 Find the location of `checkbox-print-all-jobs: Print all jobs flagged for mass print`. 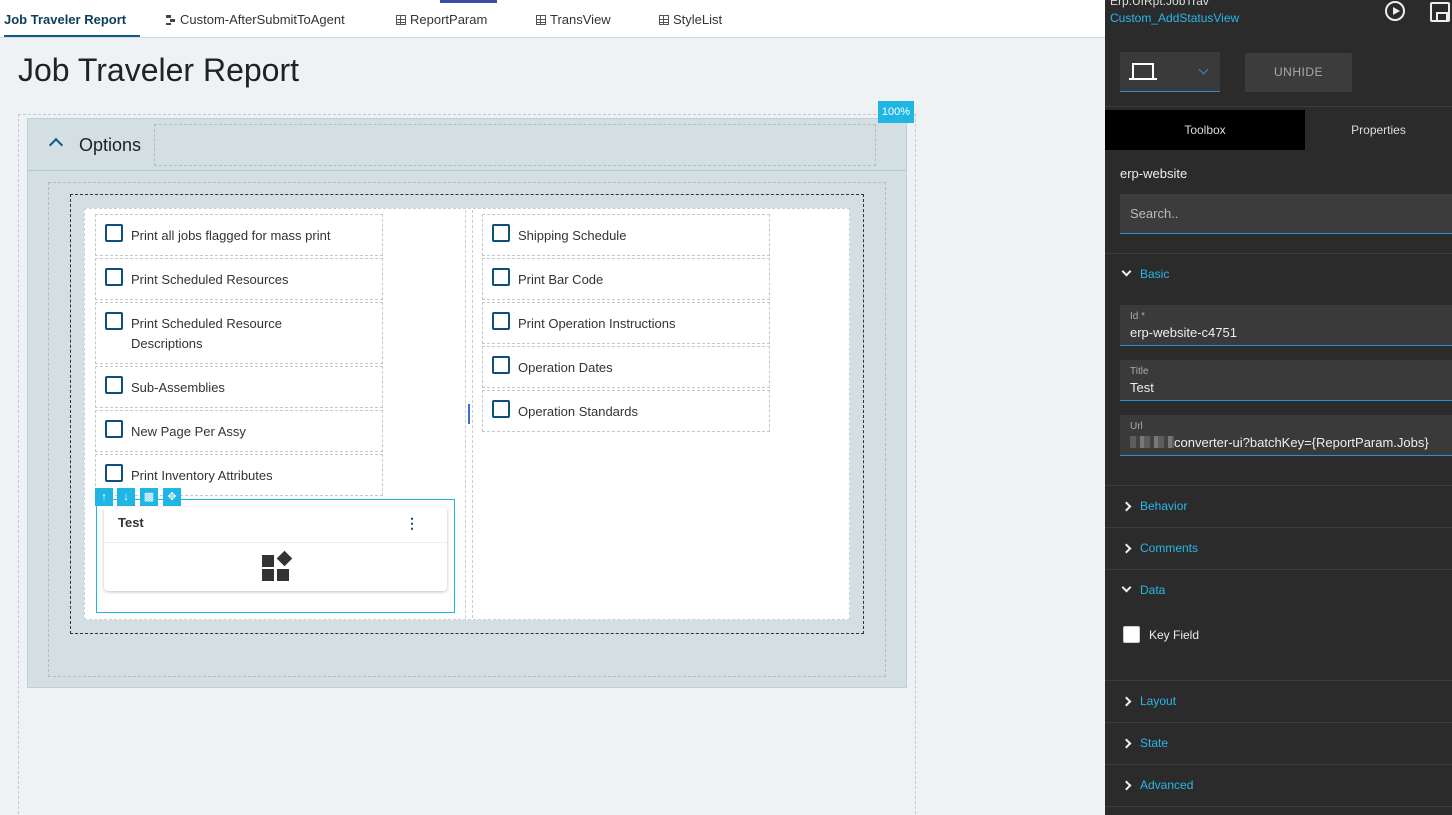

checkbox-print-all-jobs: Print all jobs flagged for mass print is located at coordinates (239, 235).